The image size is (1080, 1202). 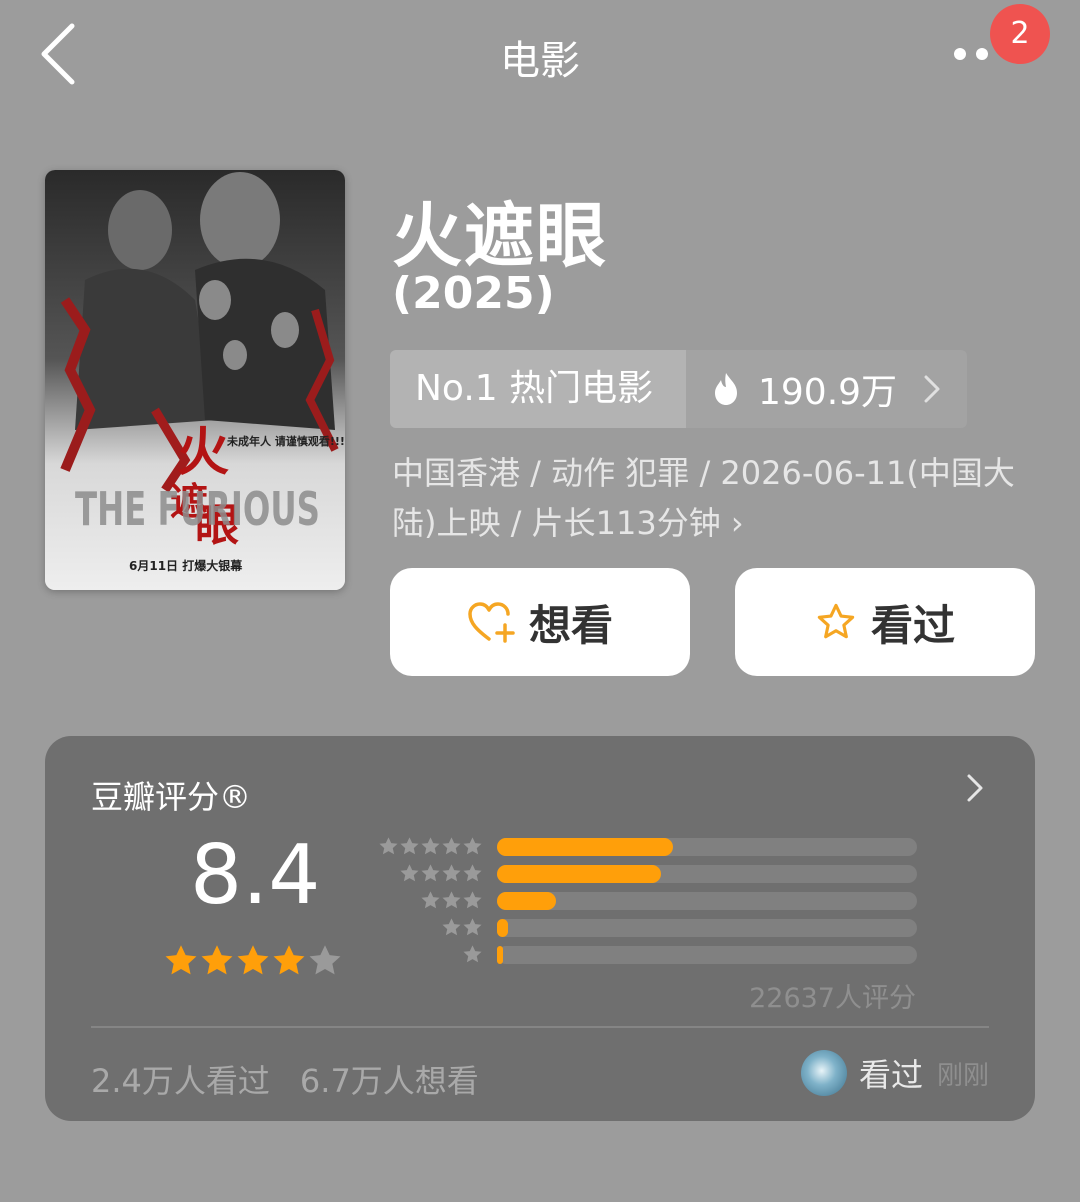 What do you see at coordinates (186, 565) in the screenshot?
I see `poster-release: 6月11日 打爆大银幕` at bounding box center [186, 565].